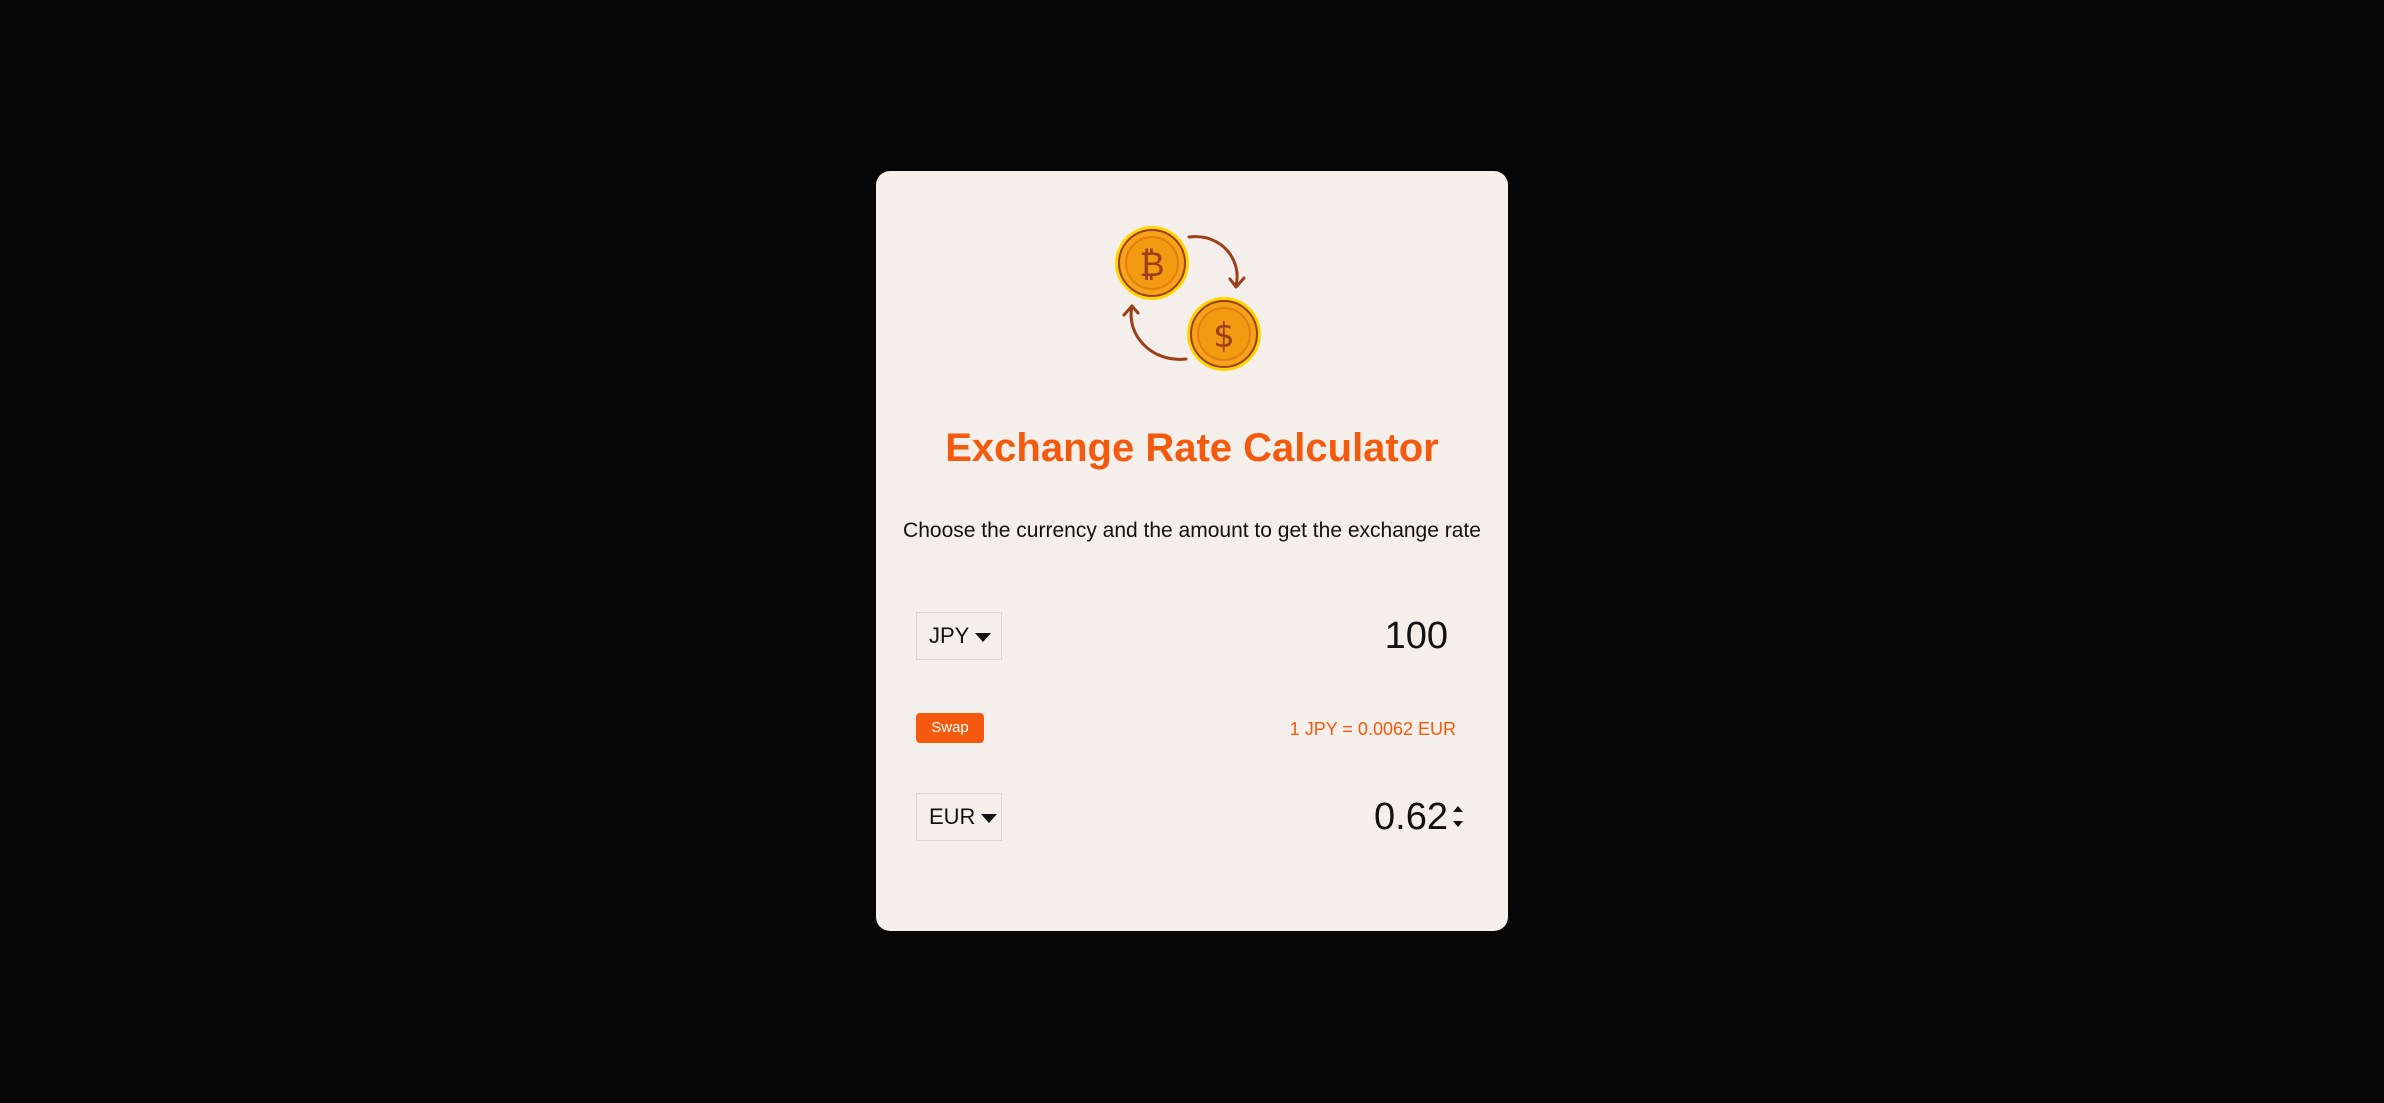 The image size is (2384, 1103). Describe the element at coordinates (1458, 824) in the screenshot. I see `stepper-down-icon` at that location.